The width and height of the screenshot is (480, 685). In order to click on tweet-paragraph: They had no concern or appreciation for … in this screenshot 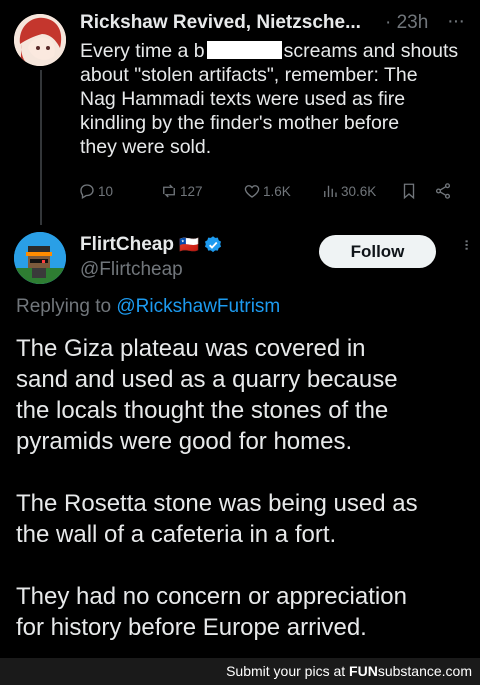, I will do `click(243, 612)`.